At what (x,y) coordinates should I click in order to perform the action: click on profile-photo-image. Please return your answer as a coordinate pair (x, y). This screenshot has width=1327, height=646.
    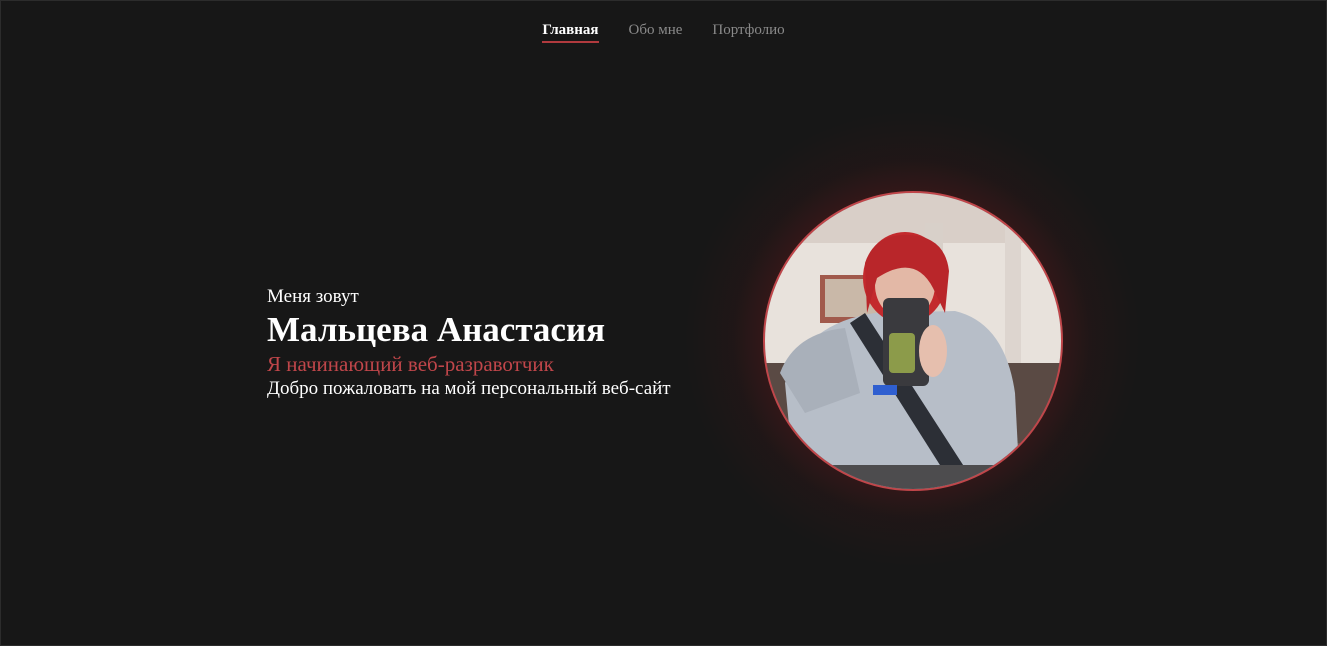
    Looking at the image, I should click on (913, 341).